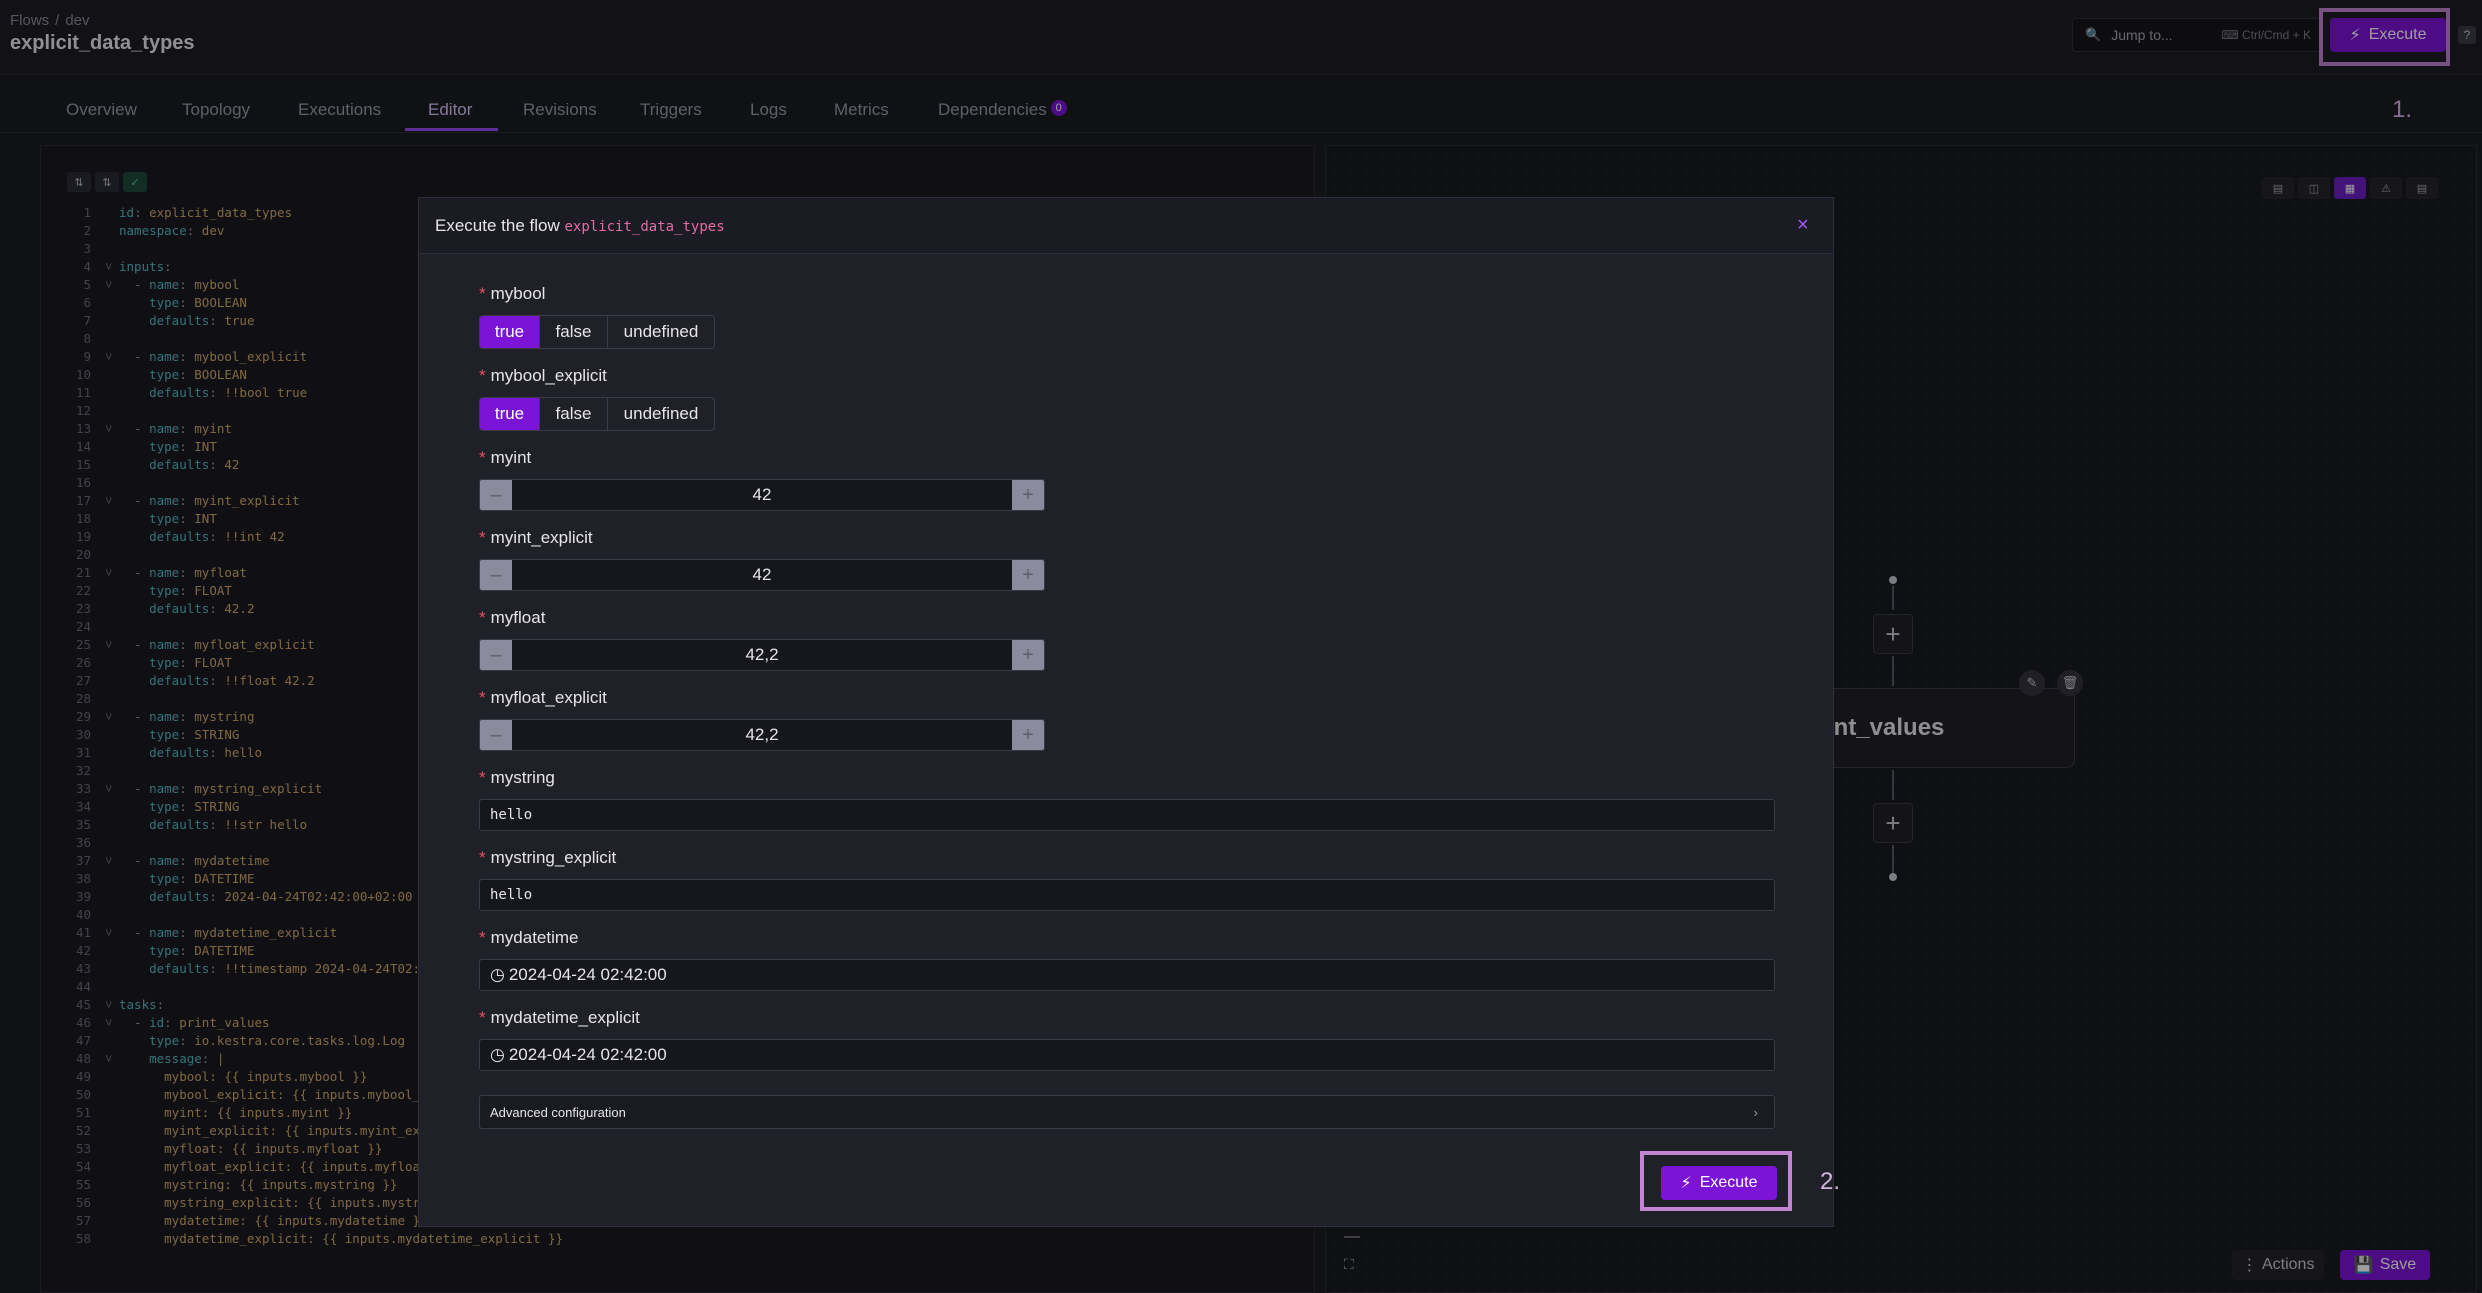  Describe the element at coordinates (1127, 1112) in the screenshot. I see `advanced-configuration-toggle: Advanced configuration ›` at that location.